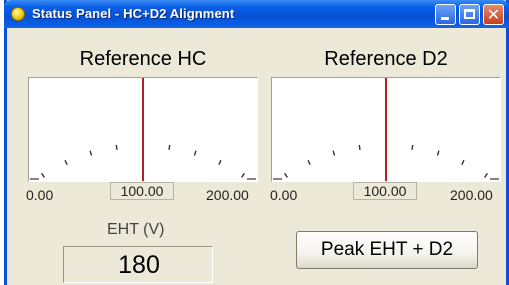 The height and width of the screenshot is (285, 509). Describe the element at coordinates (284, 195) in the screenshot. I see `meter-d2-scale-min: 0.00` at that location.